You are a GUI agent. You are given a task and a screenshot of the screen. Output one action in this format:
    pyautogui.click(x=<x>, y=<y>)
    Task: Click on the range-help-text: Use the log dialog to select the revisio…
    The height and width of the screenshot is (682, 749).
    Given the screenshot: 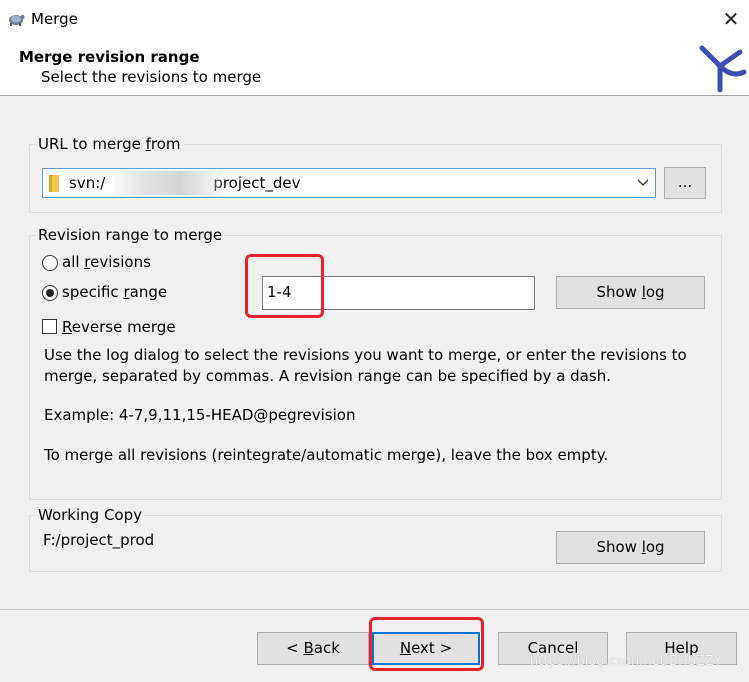 What is the action you would take?
    pyautogui.click(x=365, y=365)
    